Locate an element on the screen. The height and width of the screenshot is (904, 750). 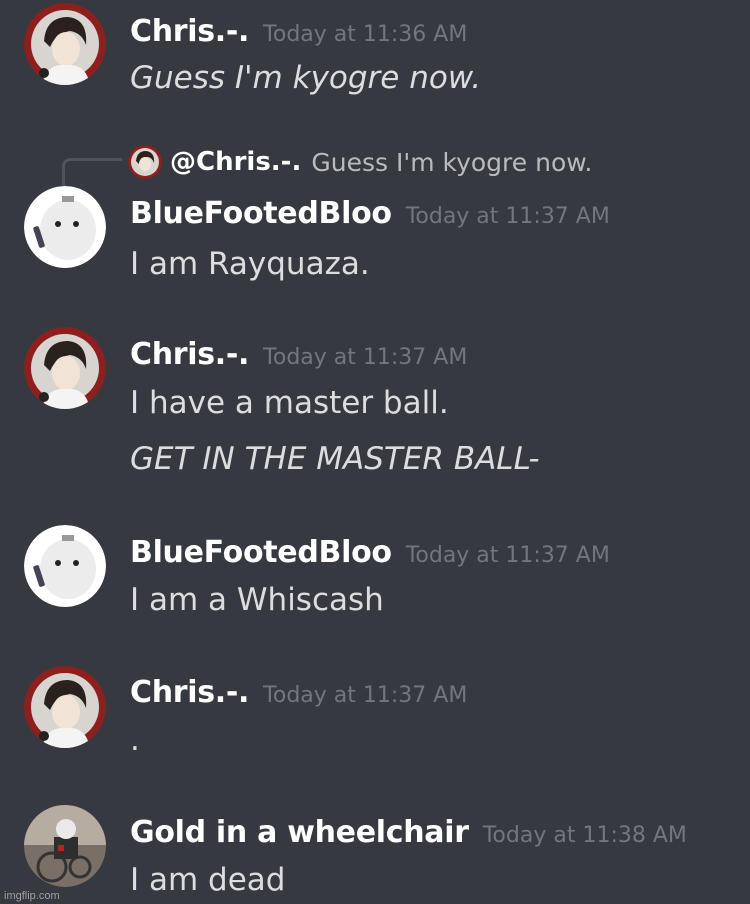
reply-preview: @Chris.-. Guess I'm kyogre now. is located at coordinates (360, 162).